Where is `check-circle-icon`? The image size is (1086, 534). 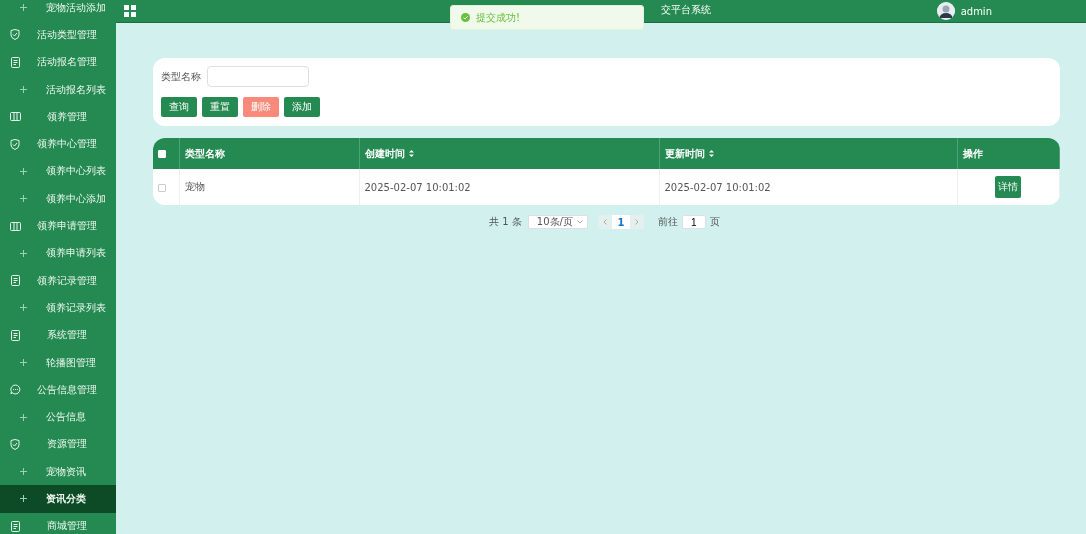
check-circle-icon is located at coordinates (465, 17).